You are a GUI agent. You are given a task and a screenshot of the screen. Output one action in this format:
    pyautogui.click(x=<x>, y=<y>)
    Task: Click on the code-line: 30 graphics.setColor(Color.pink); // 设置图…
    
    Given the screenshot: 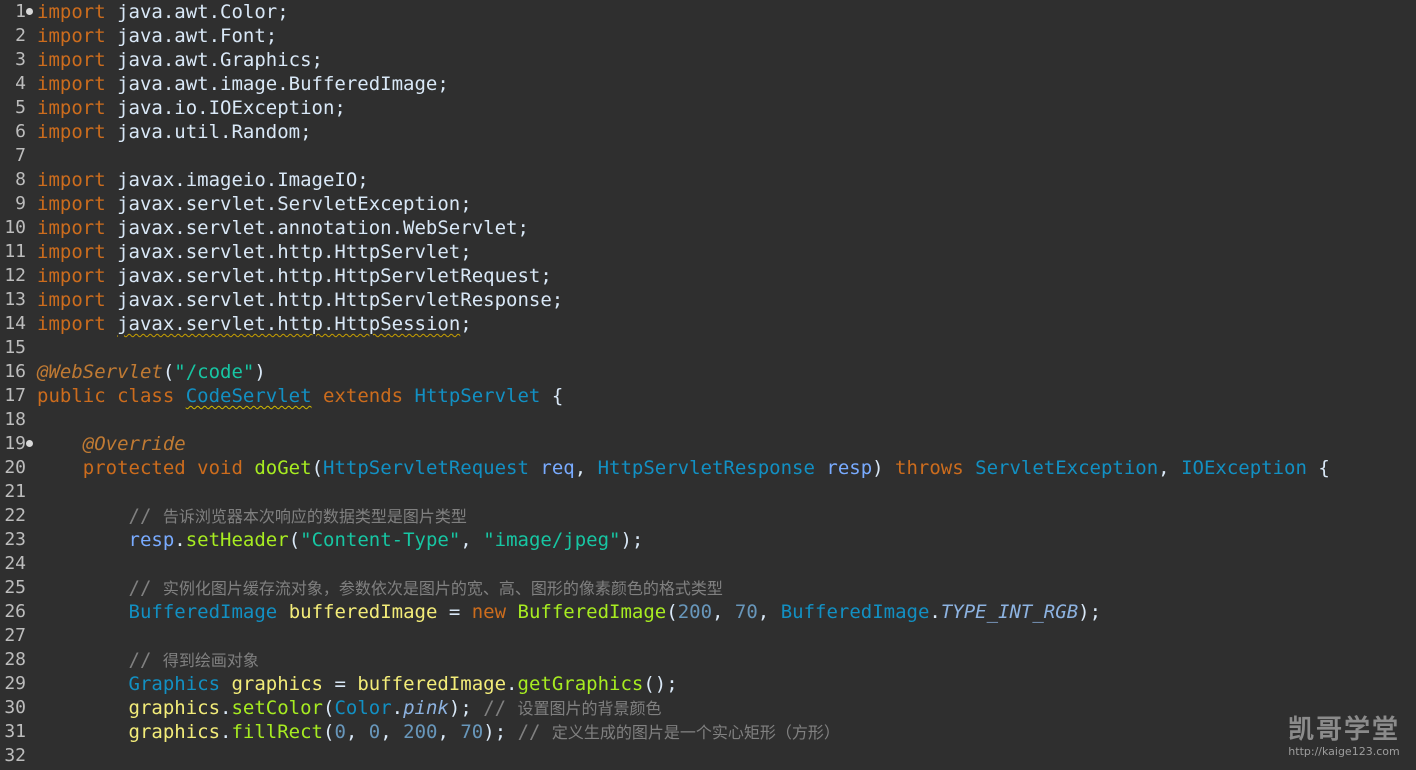 What is the action you would take?
    pyautogui.click(x=708, y=708)
    